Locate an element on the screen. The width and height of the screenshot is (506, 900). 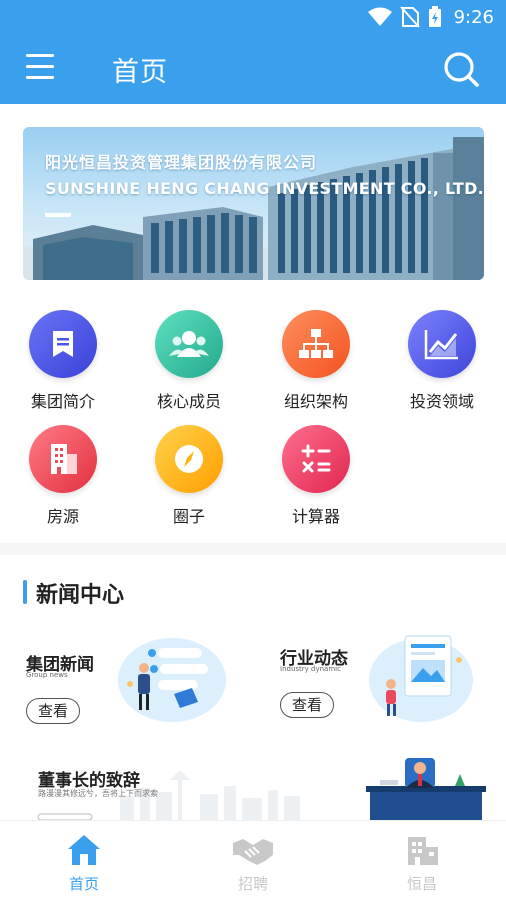
app-bar: 首页 is located at coordinates (253, 69).